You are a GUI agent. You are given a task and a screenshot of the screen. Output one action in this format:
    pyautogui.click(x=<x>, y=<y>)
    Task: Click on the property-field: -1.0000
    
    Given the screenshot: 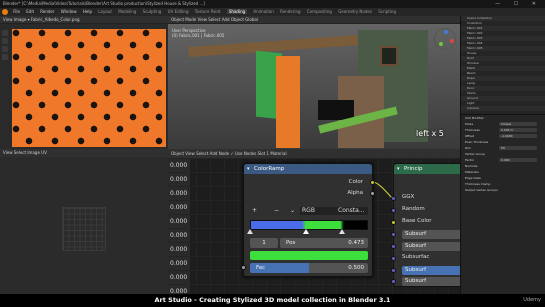 What is the action you would take?
    pyautogui.click(x=518, y=136)
    